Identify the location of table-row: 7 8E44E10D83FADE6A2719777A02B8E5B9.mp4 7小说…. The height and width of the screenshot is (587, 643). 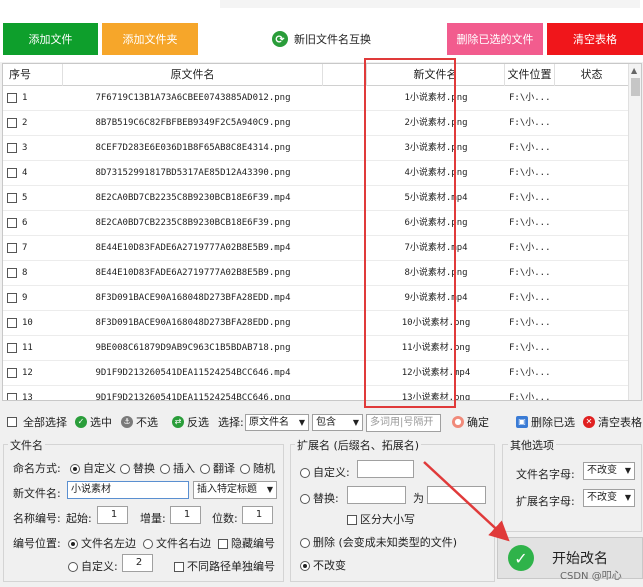
(316, 248).